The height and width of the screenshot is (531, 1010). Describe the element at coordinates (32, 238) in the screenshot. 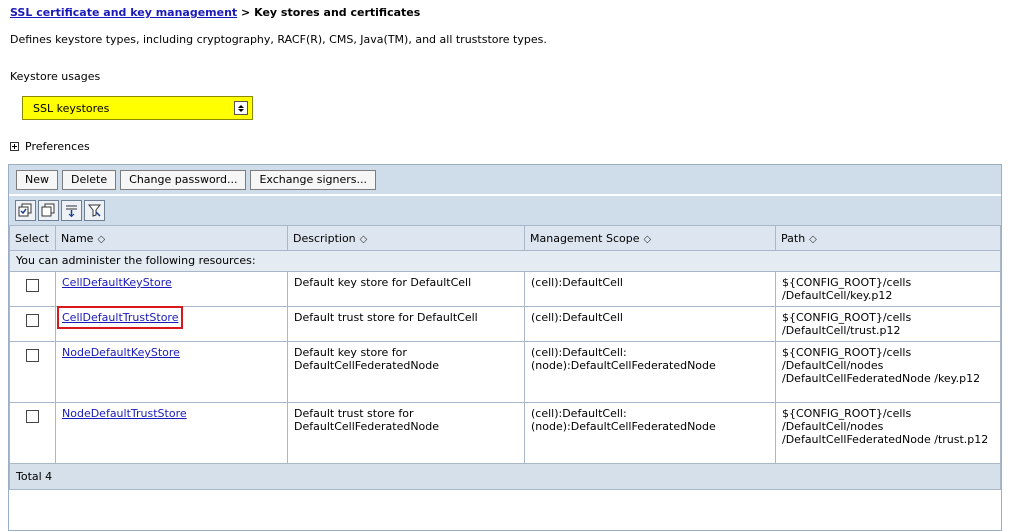

I see `select-column-header: Select` at that location.